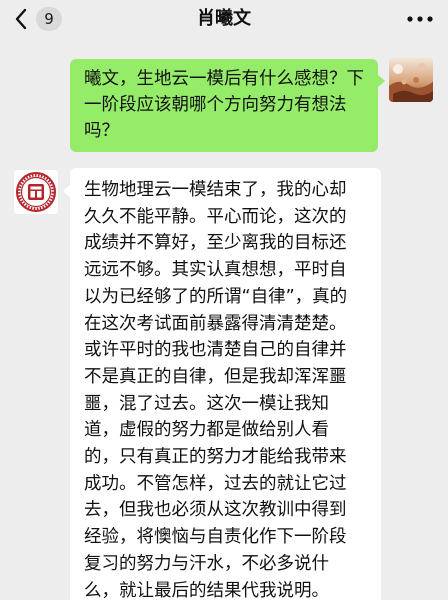  I want to click on unread-count-badge: 9, so click(49, 19).